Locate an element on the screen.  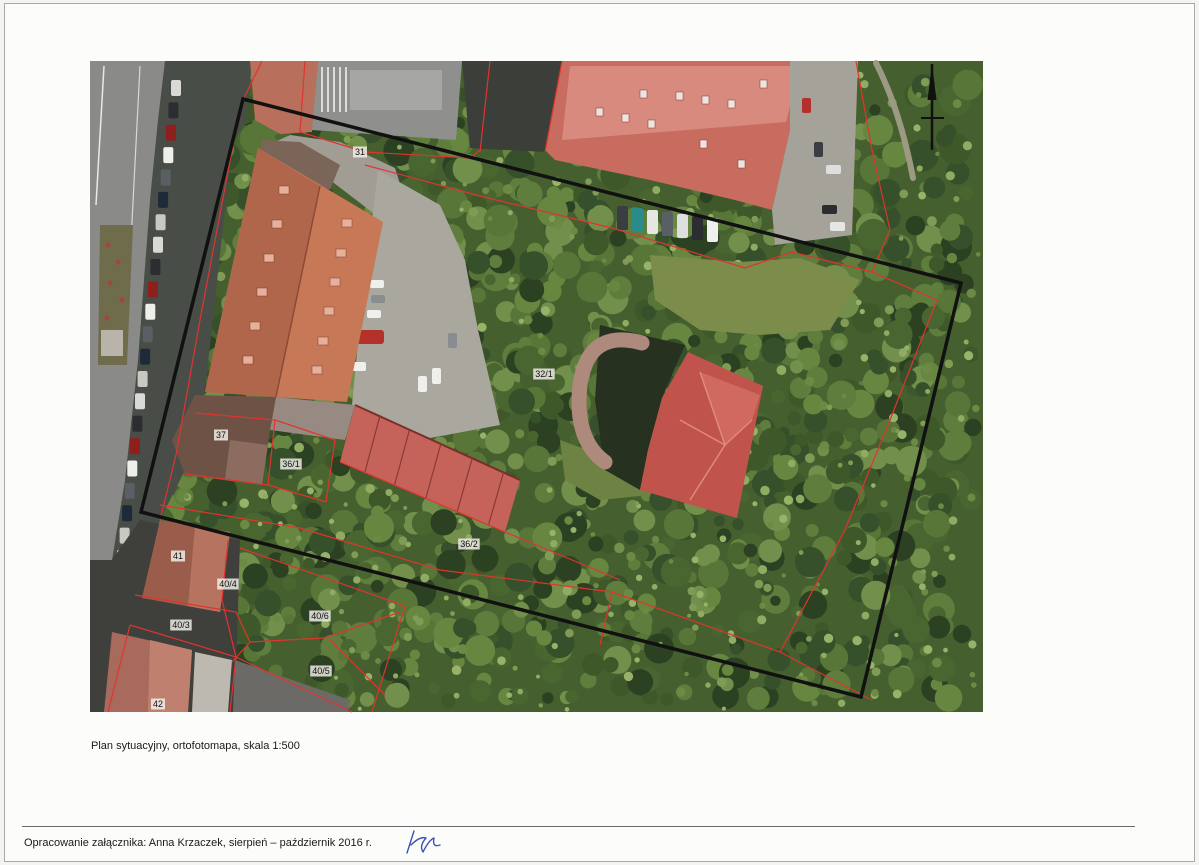
parcel-label: 31 is located at coordinates (360, 152).